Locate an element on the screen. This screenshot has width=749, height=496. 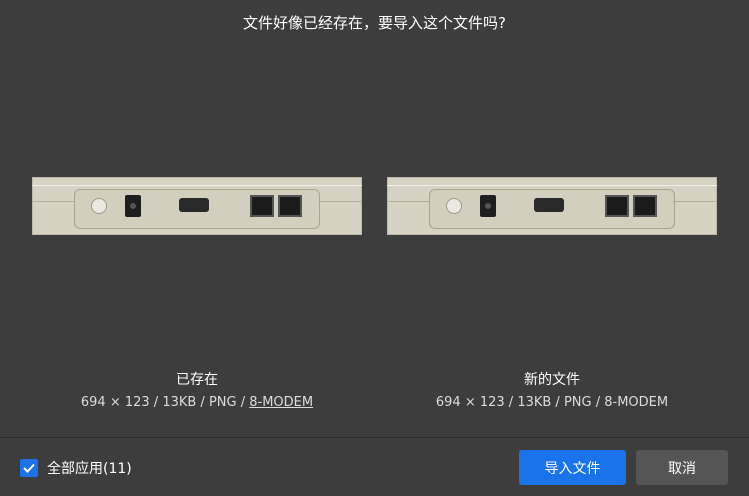
existing-file-caption: 已存在 694 × 123 / 13KB / PNG / 8-MODEM is located at coordinates (197, 389).